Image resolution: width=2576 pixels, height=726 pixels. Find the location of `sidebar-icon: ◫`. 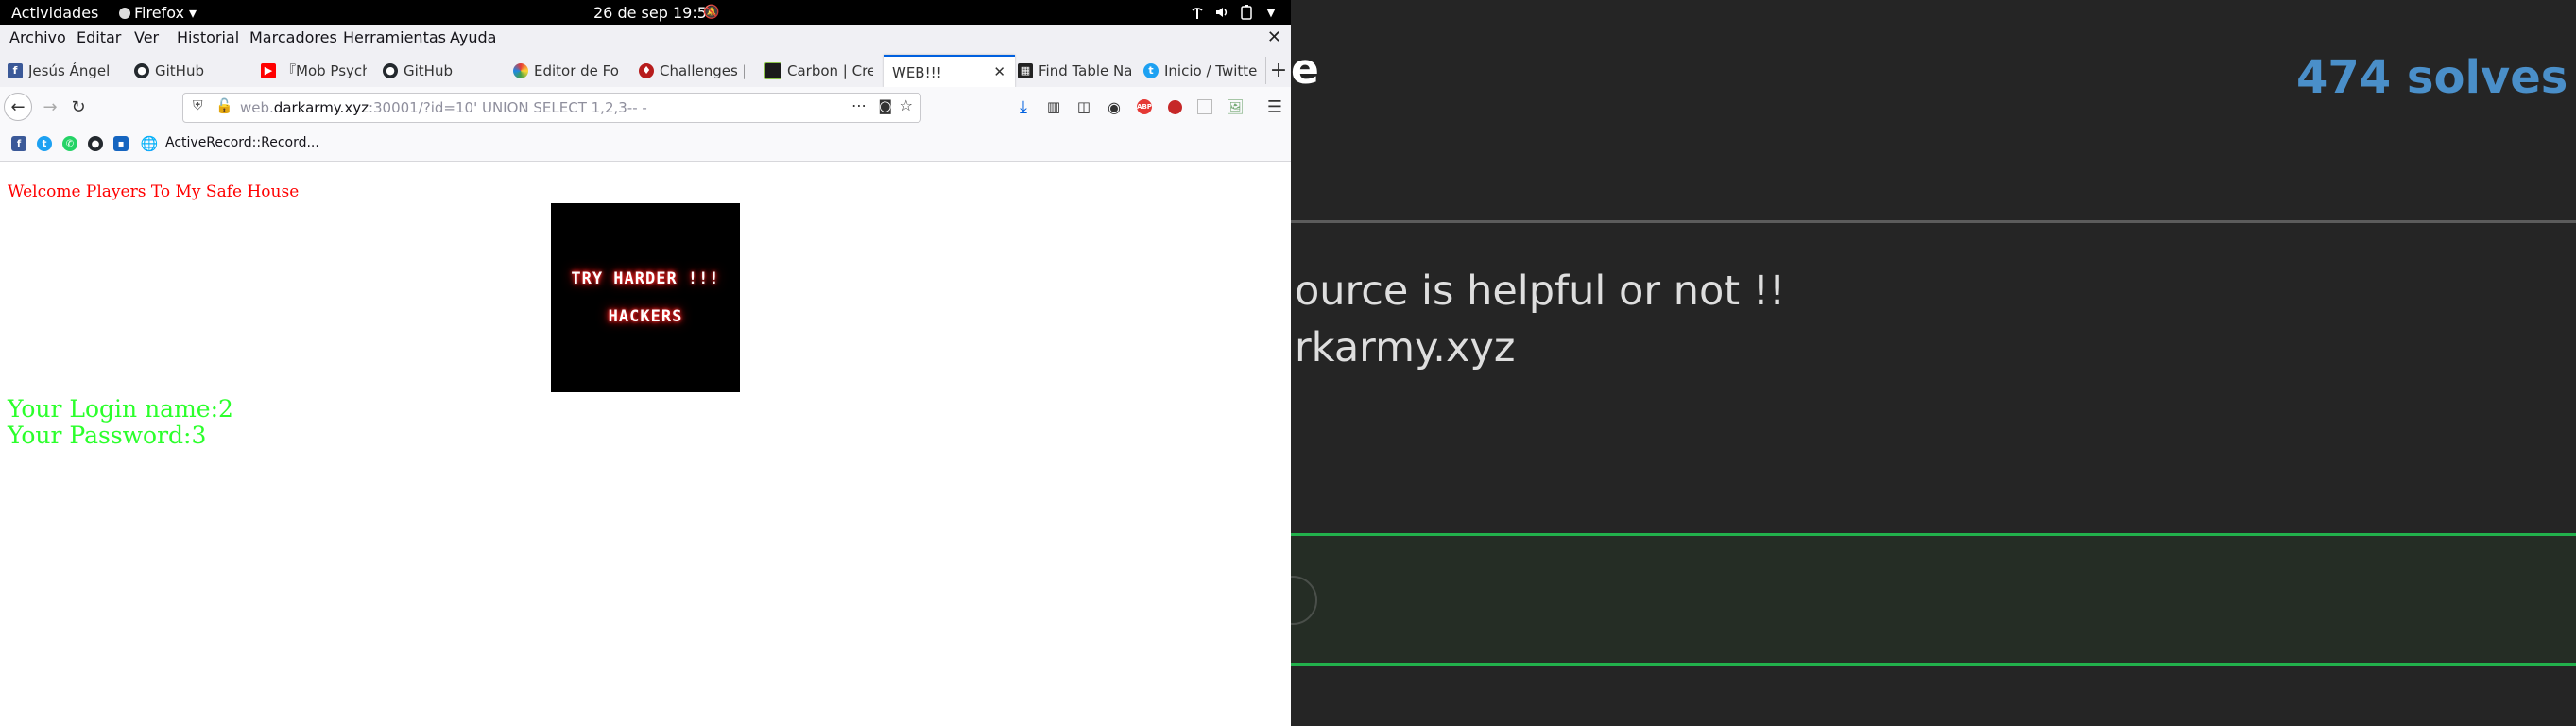

sidebar-icon: ◫ is located at coordinates (1084, 107).